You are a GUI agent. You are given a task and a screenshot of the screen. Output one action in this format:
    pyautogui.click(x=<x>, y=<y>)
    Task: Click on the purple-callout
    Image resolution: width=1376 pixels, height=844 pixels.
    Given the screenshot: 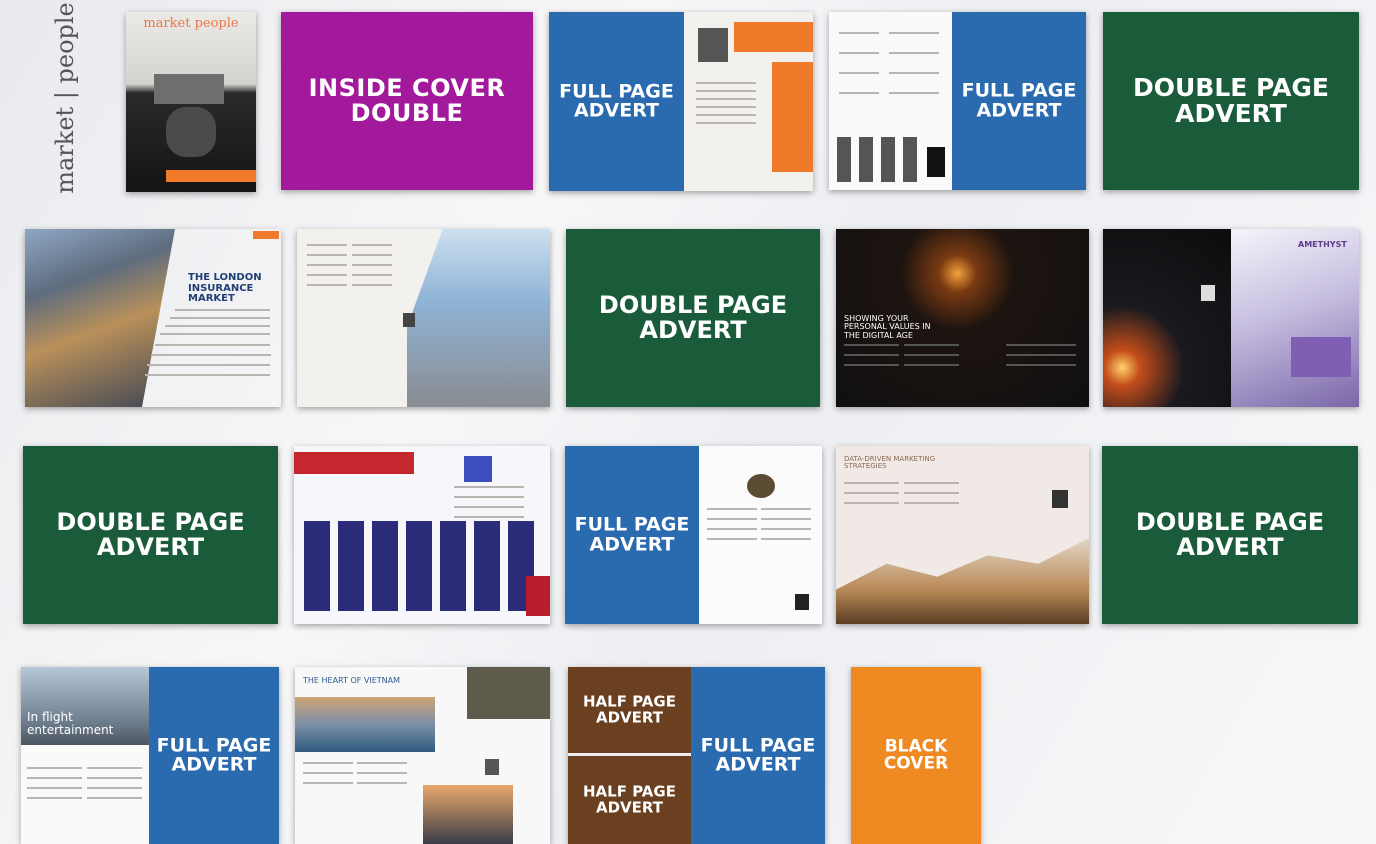 What is the action you would take?
    pyautogui.click(x=1321, y=357)
    